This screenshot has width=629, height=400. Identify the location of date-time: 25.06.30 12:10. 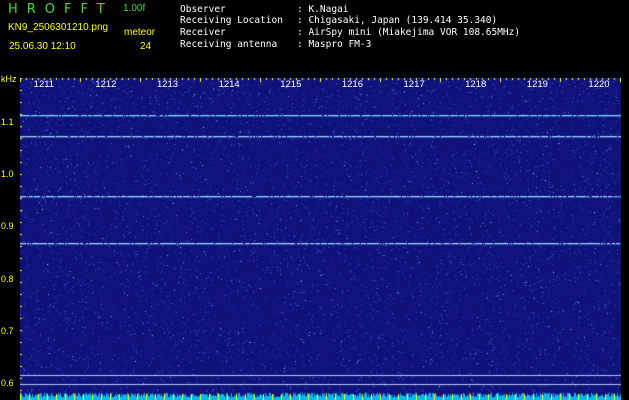
(42, 46).